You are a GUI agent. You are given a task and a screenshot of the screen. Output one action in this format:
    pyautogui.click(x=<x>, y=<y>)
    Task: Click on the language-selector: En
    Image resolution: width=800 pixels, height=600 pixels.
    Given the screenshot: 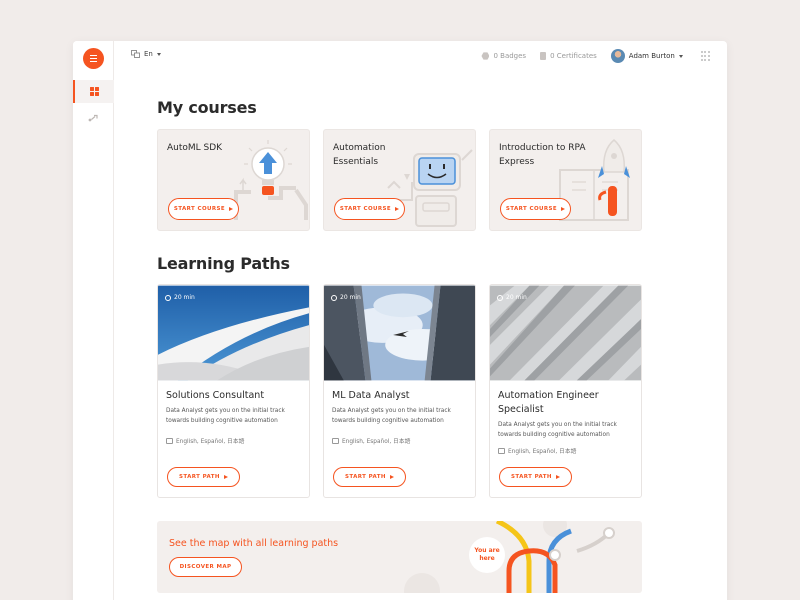 What is the action you would take?
    pyautogui.click(x=146, y=54)
    